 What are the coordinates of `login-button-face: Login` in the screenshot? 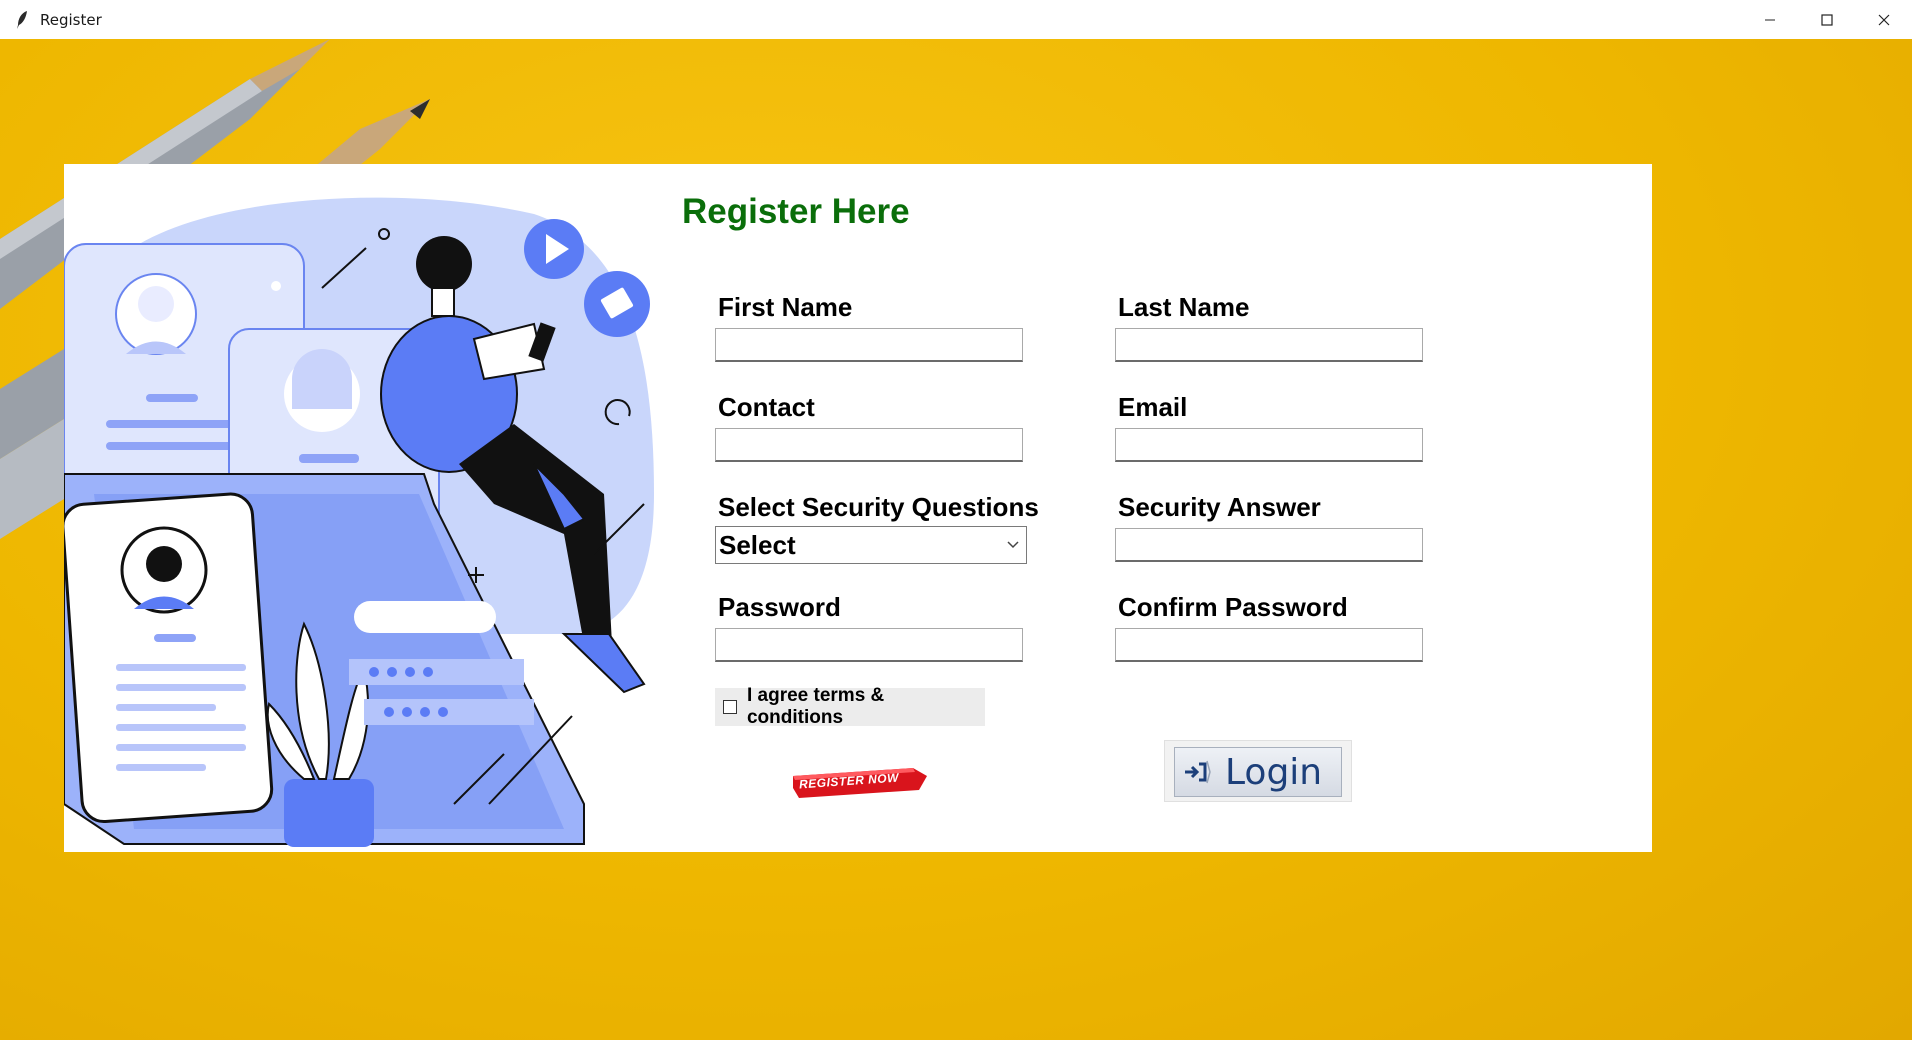 It's located at (1258, 772).